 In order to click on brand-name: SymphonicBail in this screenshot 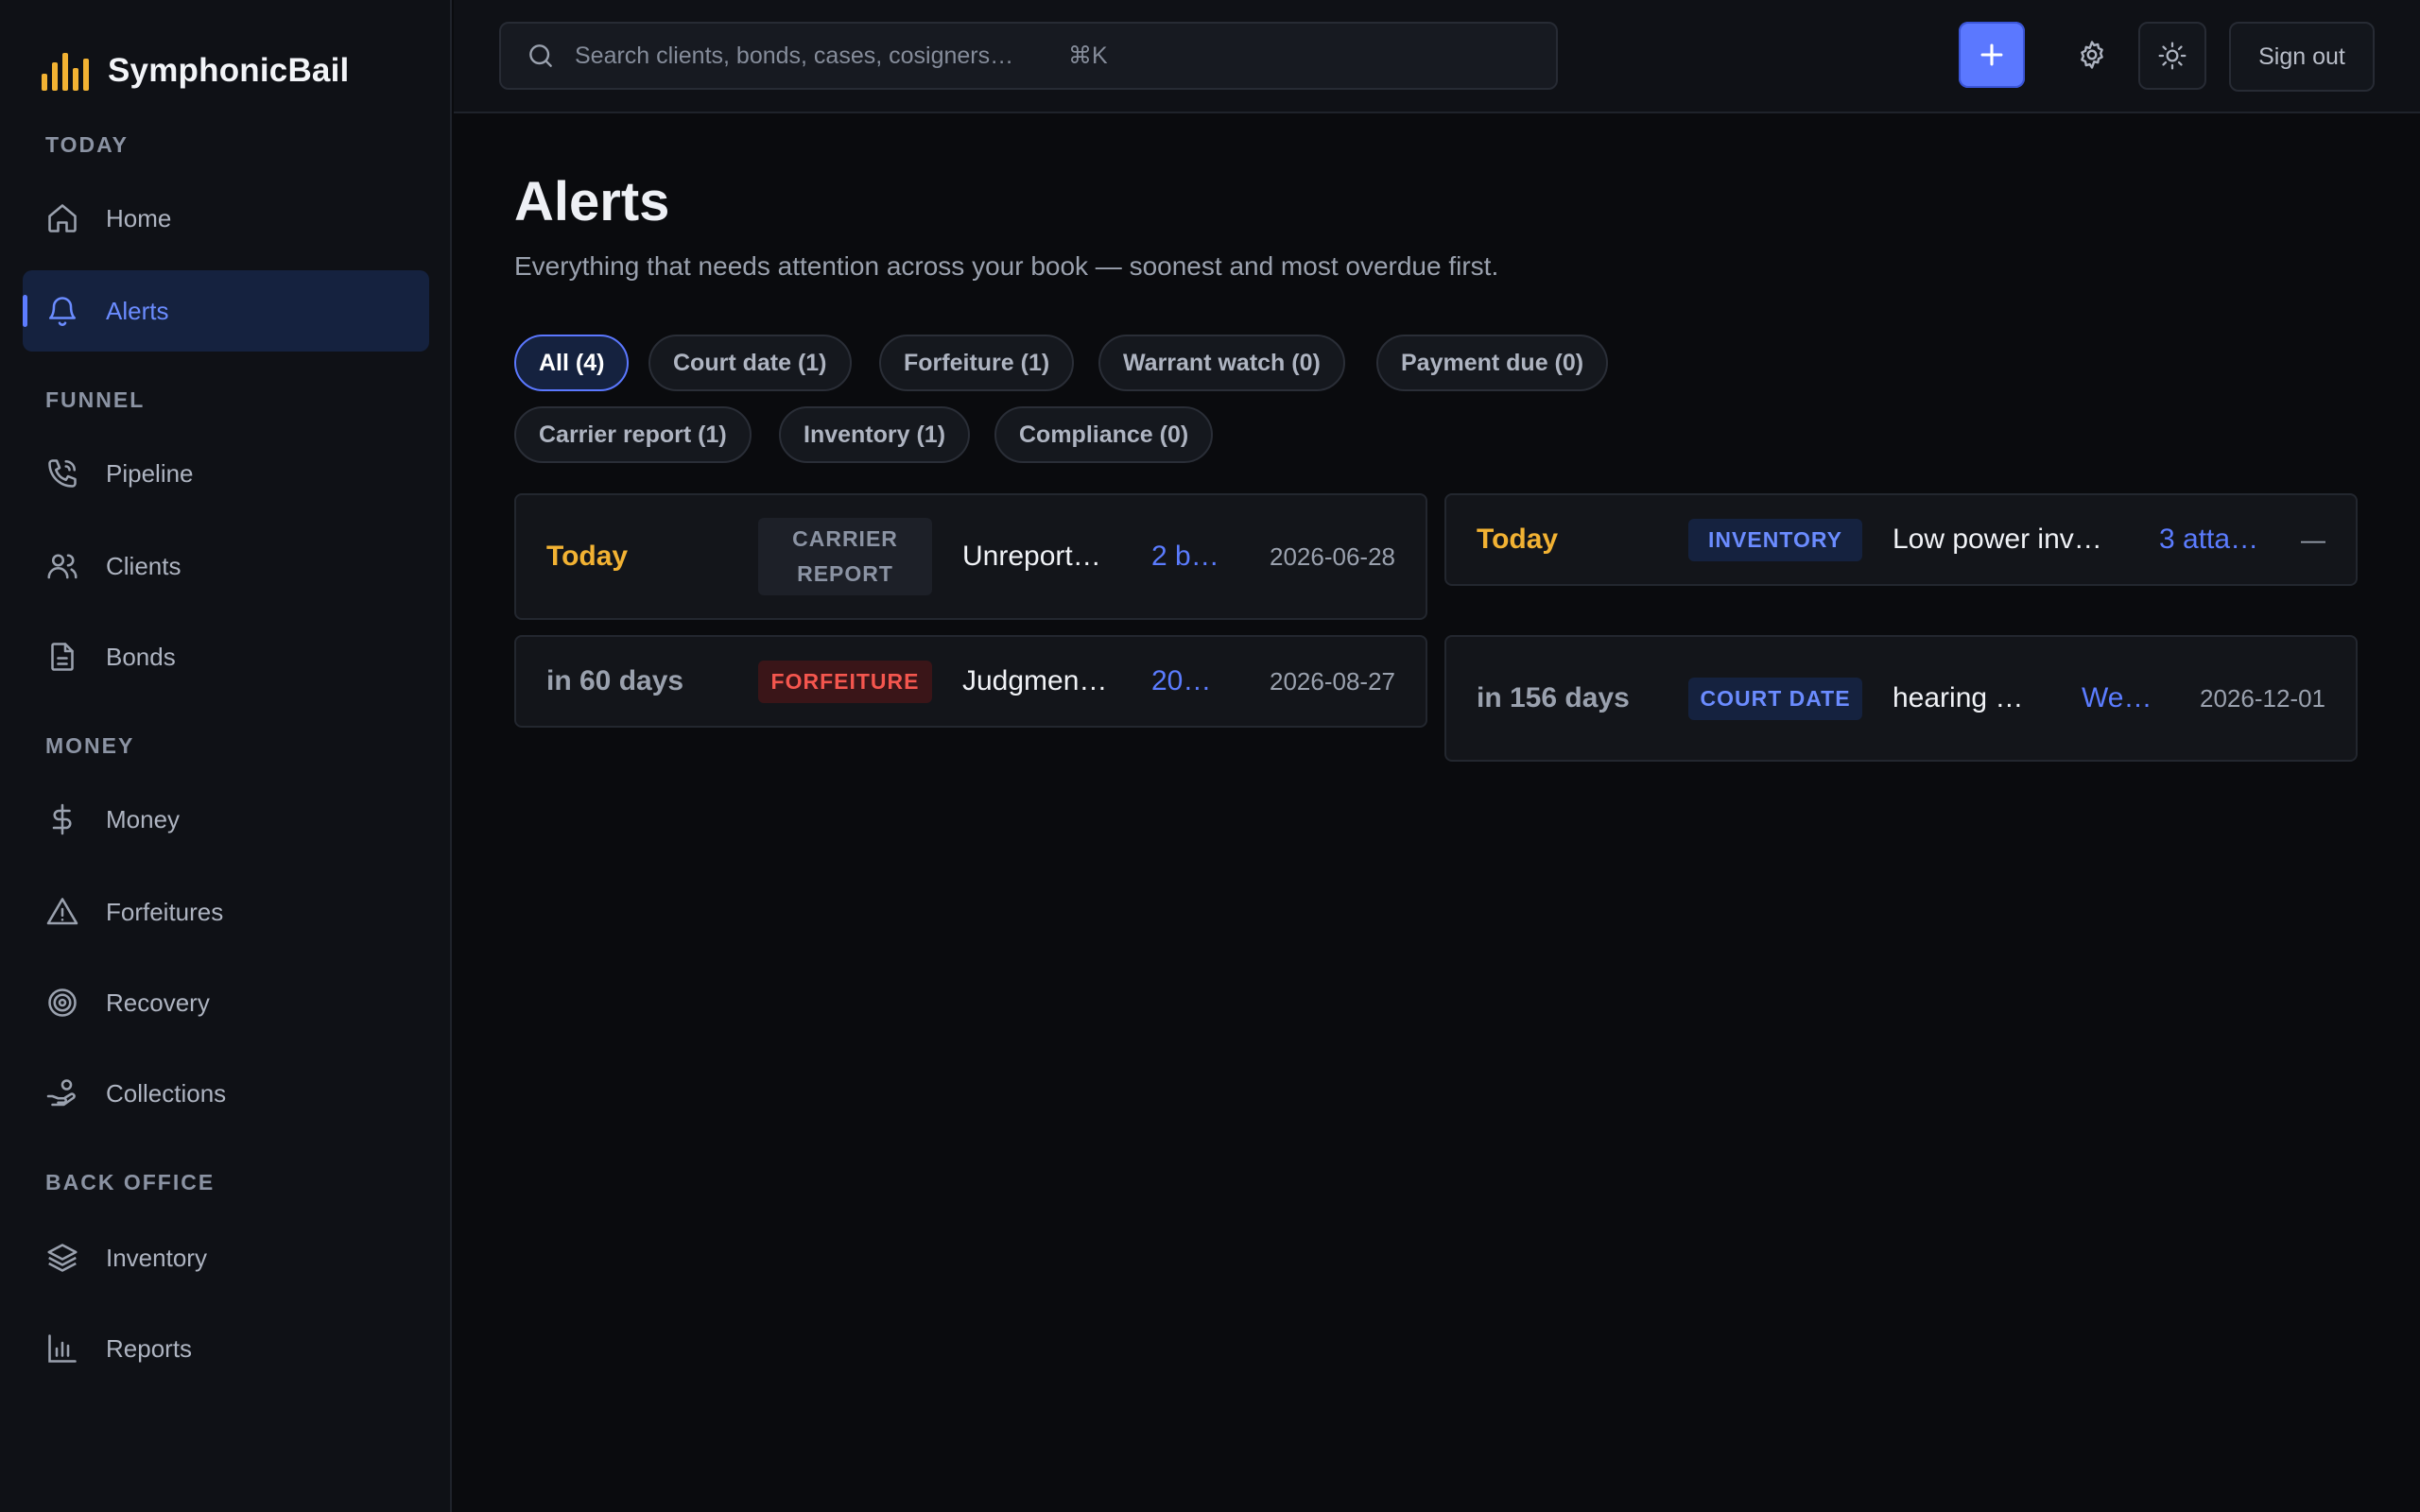, I will do `click(229, 70)`.